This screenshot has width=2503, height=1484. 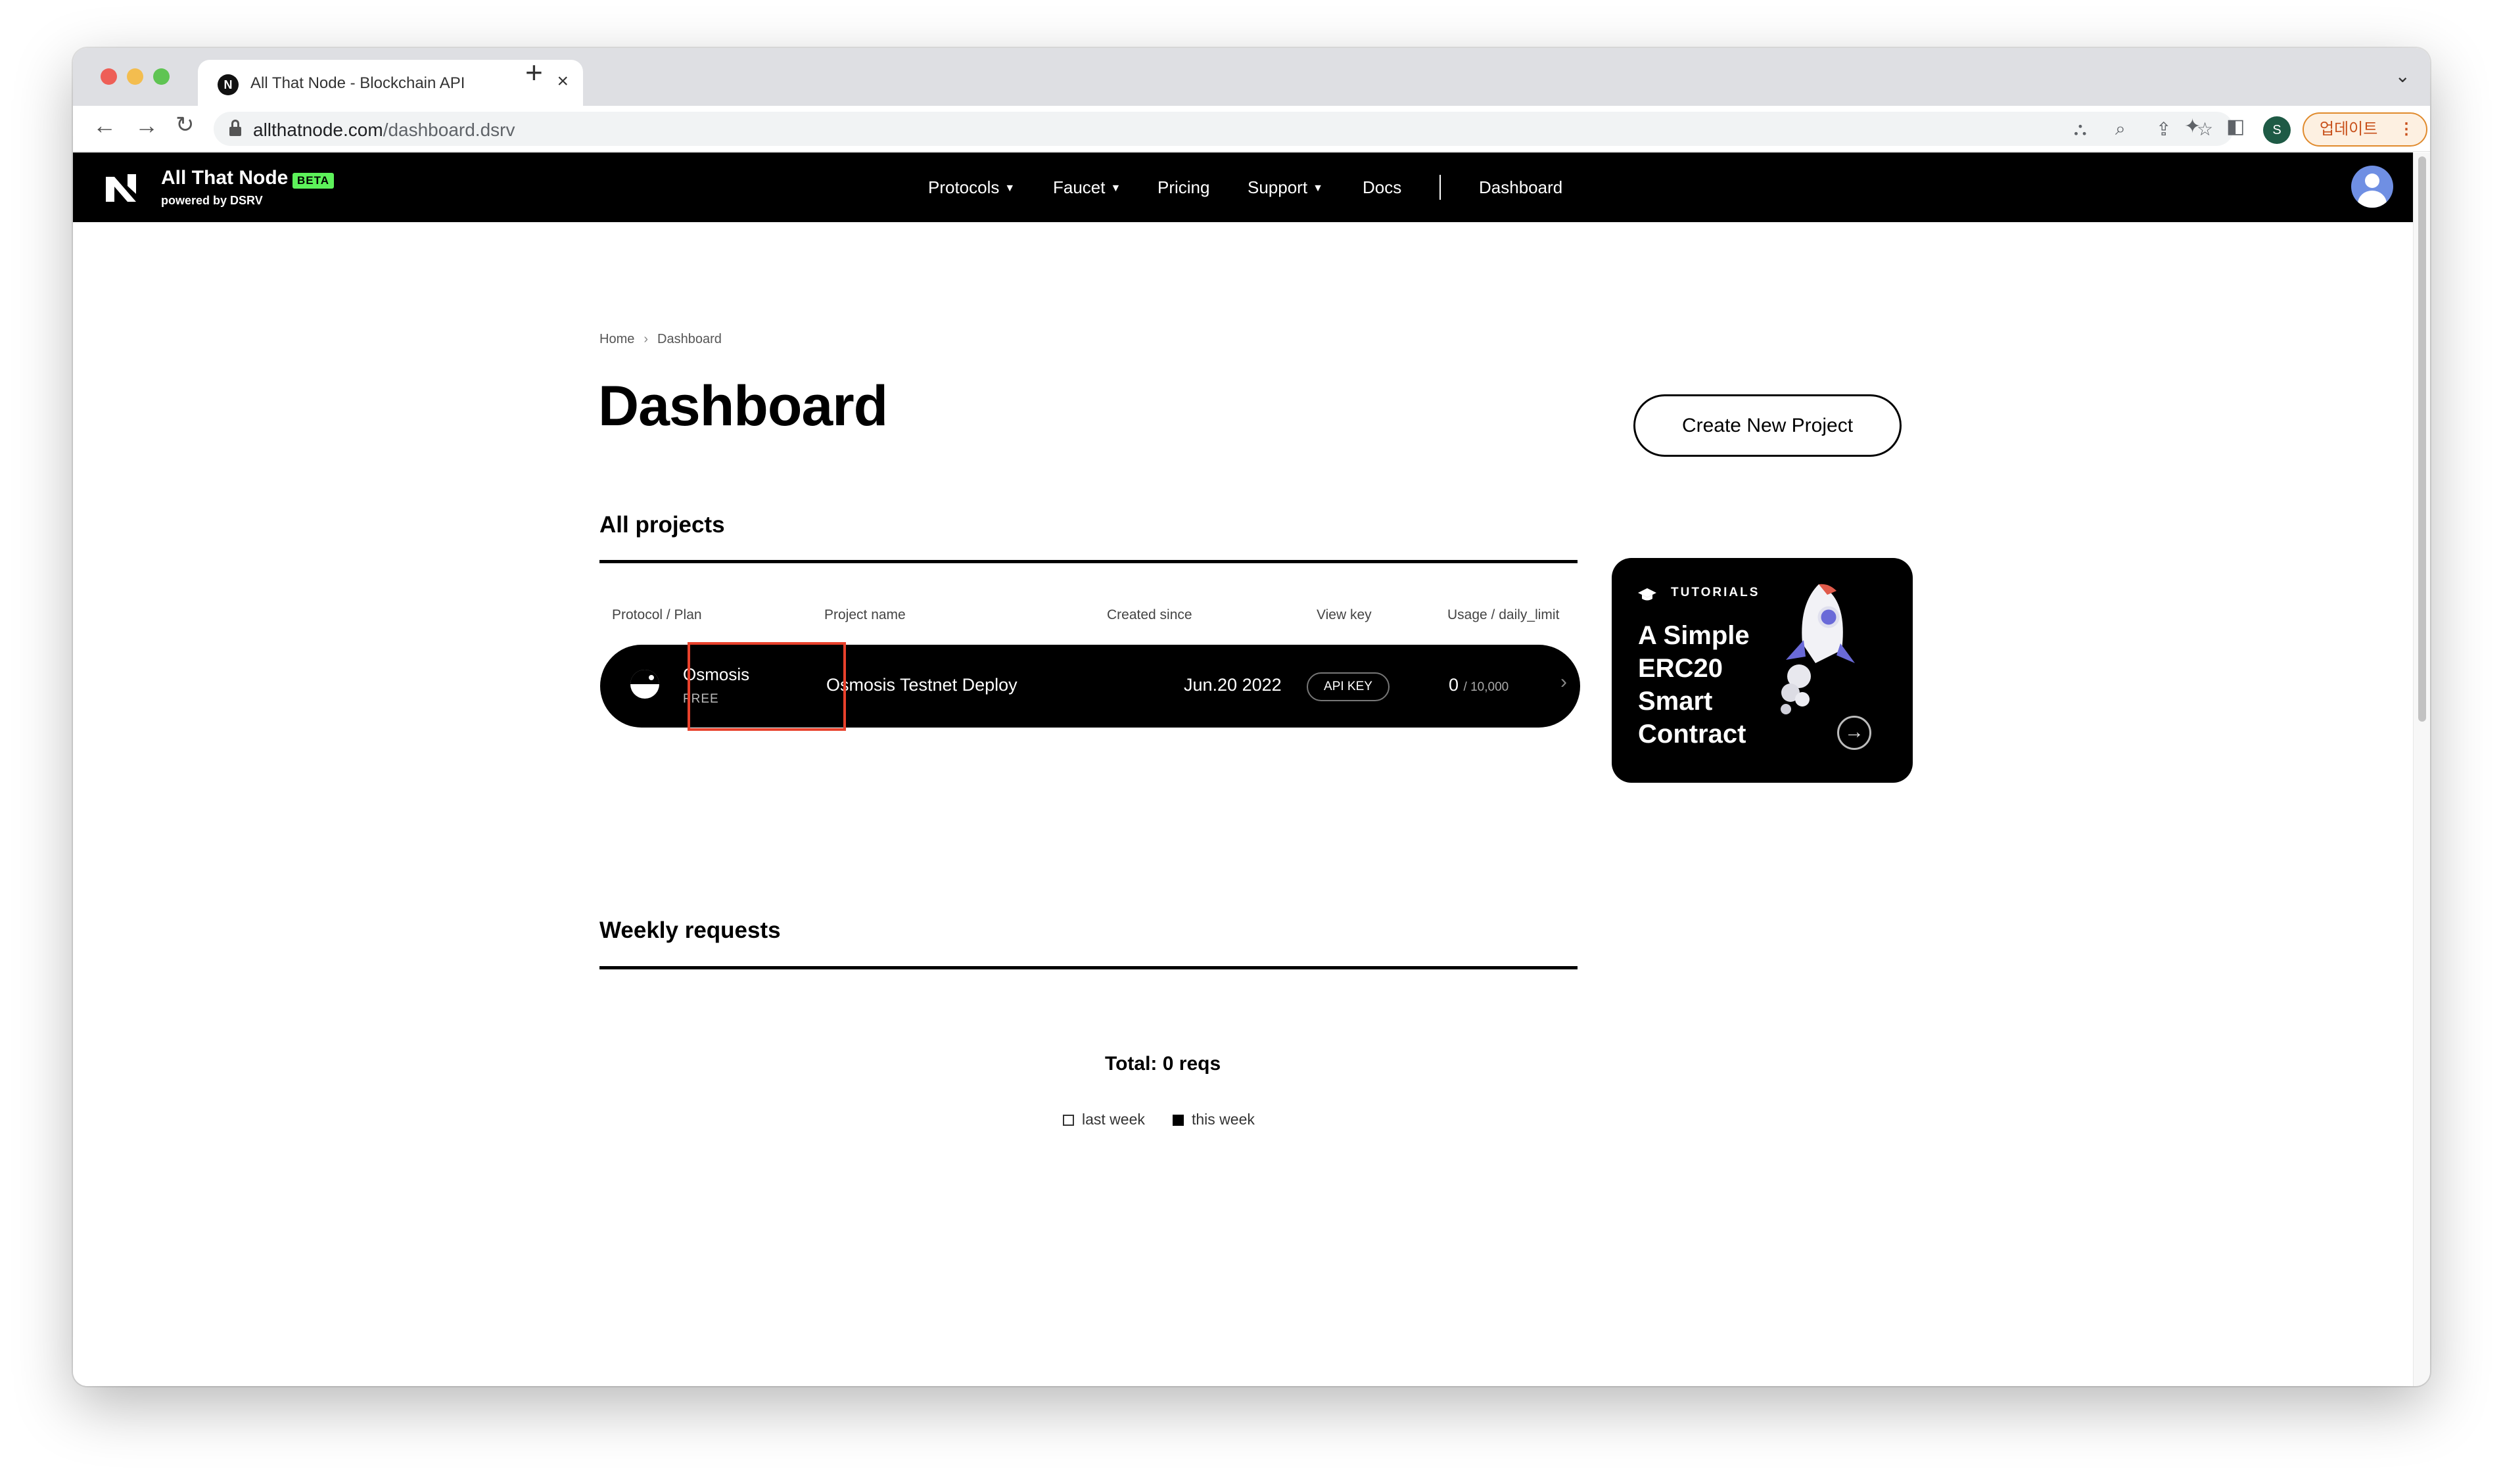 I want to click on total-requests: Total: 0 reqs, so click(x=1163, y=1064).